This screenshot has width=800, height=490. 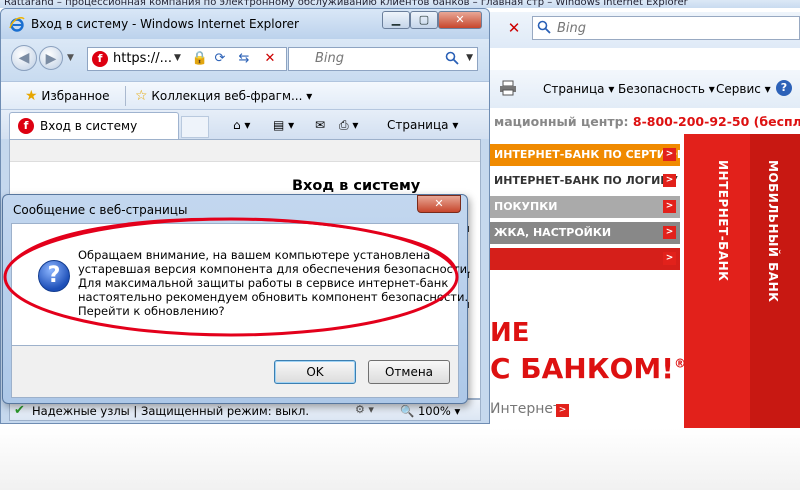 I want to click on nav-item-label: ЖКА, НАСТРОЙКИ, so click(x=553, y=232).